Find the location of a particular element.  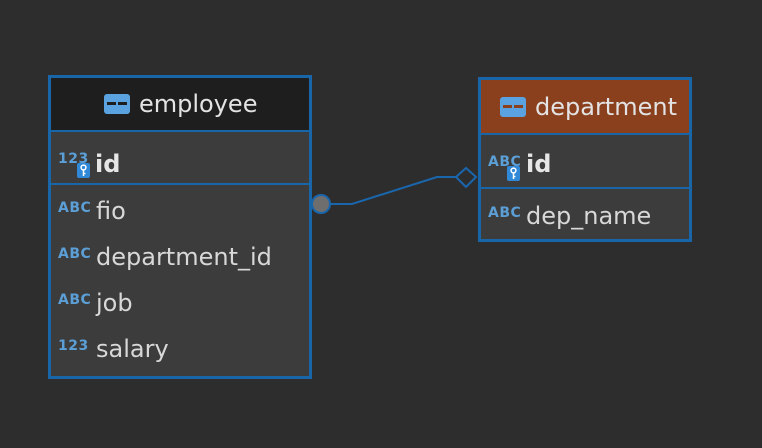

column-name: job is located at coordinates (114, 303).